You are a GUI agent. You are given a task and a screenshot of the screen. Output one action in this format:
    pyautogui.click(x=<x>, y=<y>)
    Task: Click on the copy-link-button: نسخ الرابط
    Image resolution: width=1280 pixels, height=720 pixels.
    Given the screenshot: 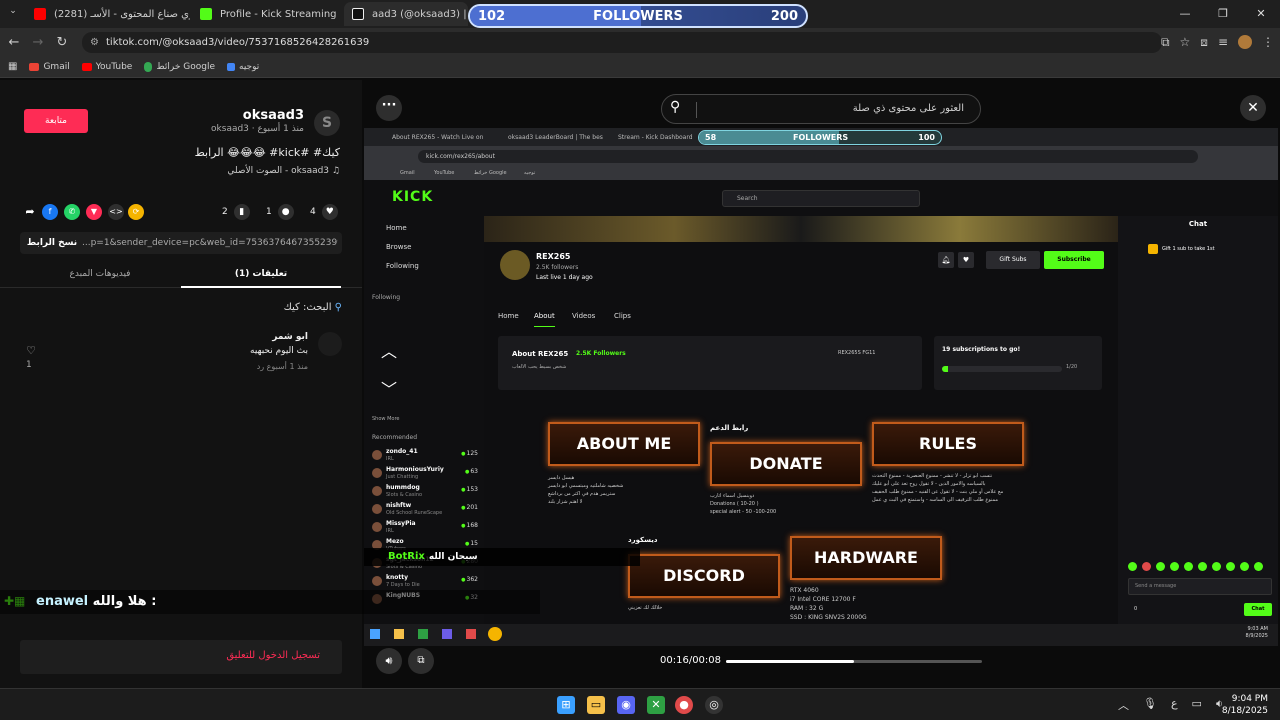 What is the action you would take?
    pyautogui.click(x=52, y=243)
    